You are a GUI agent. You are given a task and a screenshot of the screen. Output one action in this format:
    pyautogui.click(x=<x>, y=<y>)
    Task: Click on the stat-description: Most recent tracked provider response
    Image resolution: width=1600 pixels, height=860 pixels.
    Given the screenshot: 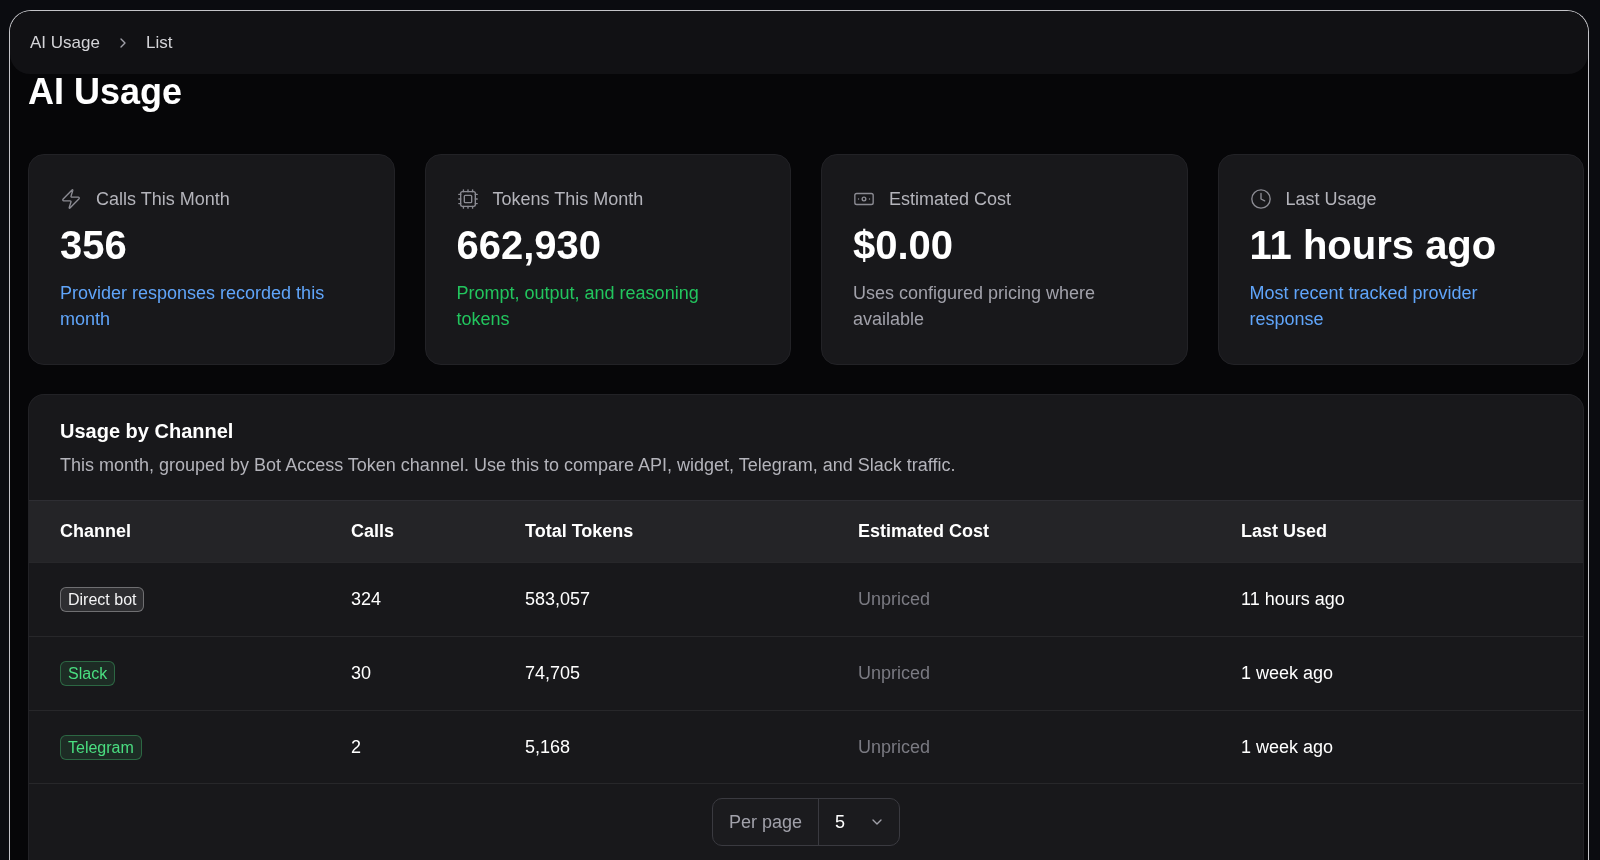 What is the action you would take?
    pyautogui.click(x=1364, y=306)
    